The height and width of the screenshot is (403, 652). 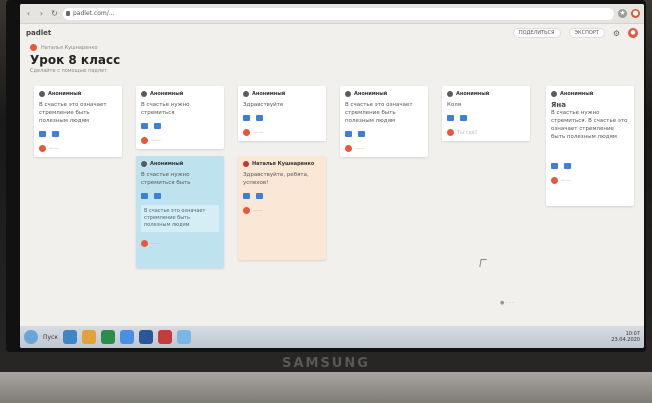 What do you see at coordinates (50, 337) in the screenshot?
I see `start-label: Пуск` at bounding box center [50, 337].